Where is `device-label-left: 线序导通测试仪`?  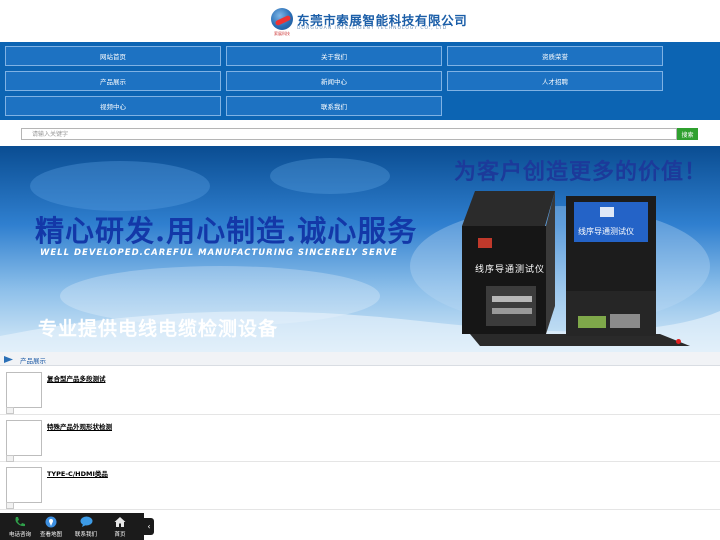 device-label-left: 线序导通测试仪 is located at coordinates (510, 270).